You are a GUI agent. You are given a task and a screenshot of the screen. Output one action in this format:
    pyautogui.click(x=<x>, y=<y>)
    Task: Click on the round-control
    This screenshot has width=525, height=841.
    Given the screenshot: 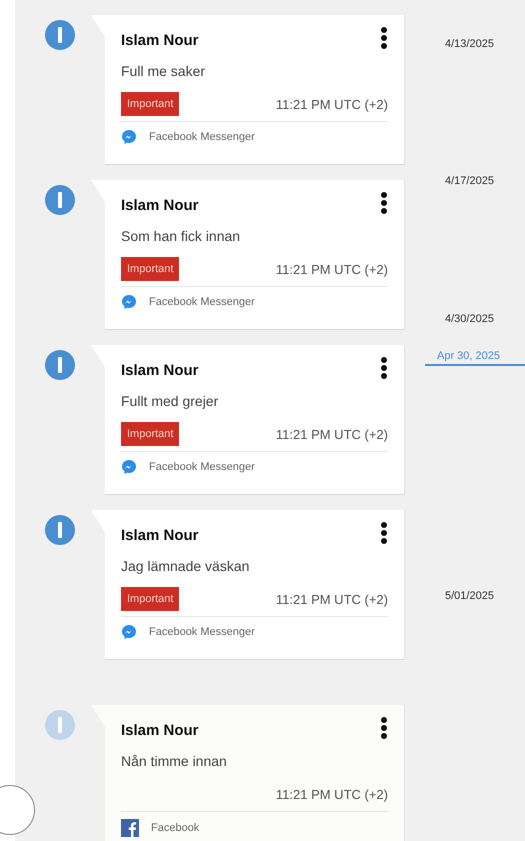 What is the action you would take?
    pyautogui.click(x=17, y=810)
    